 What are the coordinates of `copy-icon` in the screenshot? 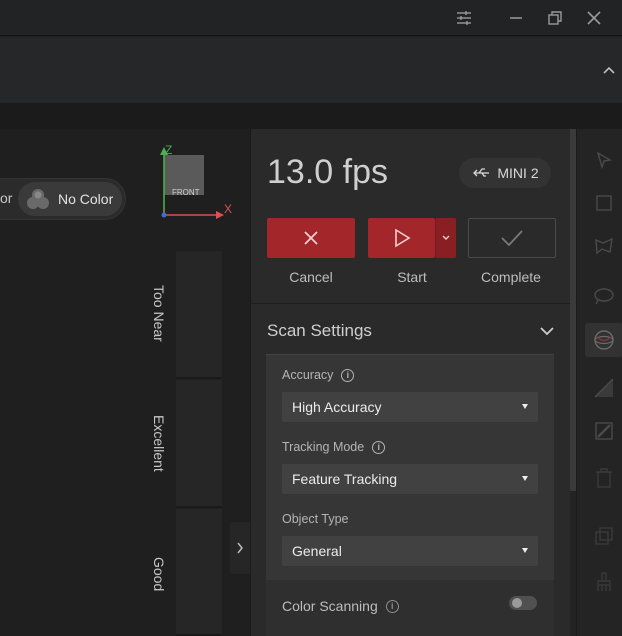 It's located at (604, 536).